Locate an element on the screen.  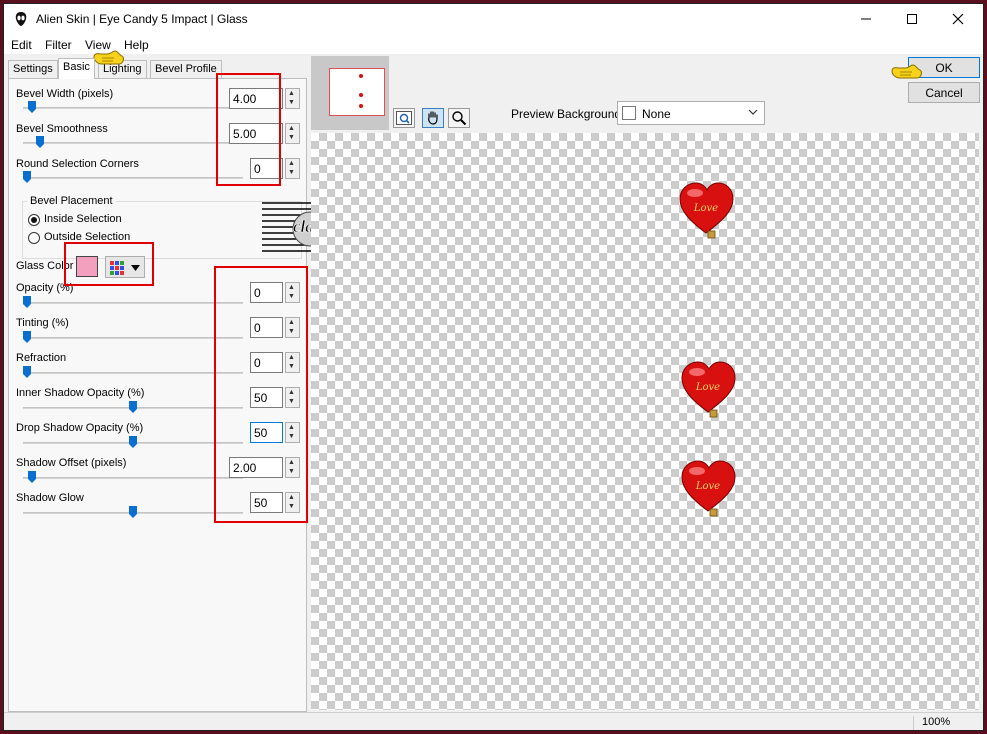
menu-filter: Filter is located at coordinates (58, 45).